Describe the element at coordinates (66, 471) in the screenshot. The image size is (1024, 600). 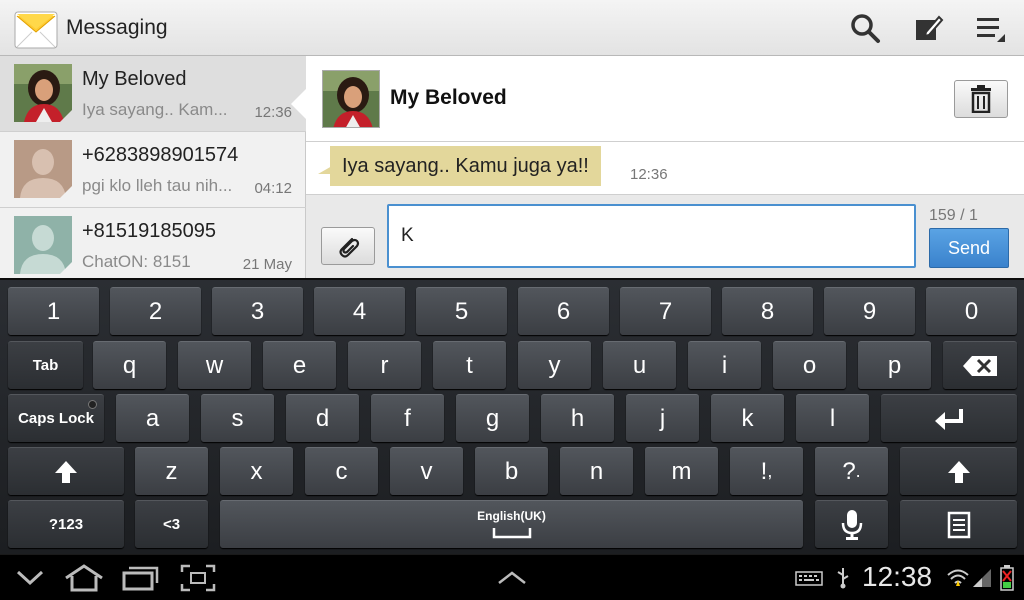
I see `key-shift-left` at that location.